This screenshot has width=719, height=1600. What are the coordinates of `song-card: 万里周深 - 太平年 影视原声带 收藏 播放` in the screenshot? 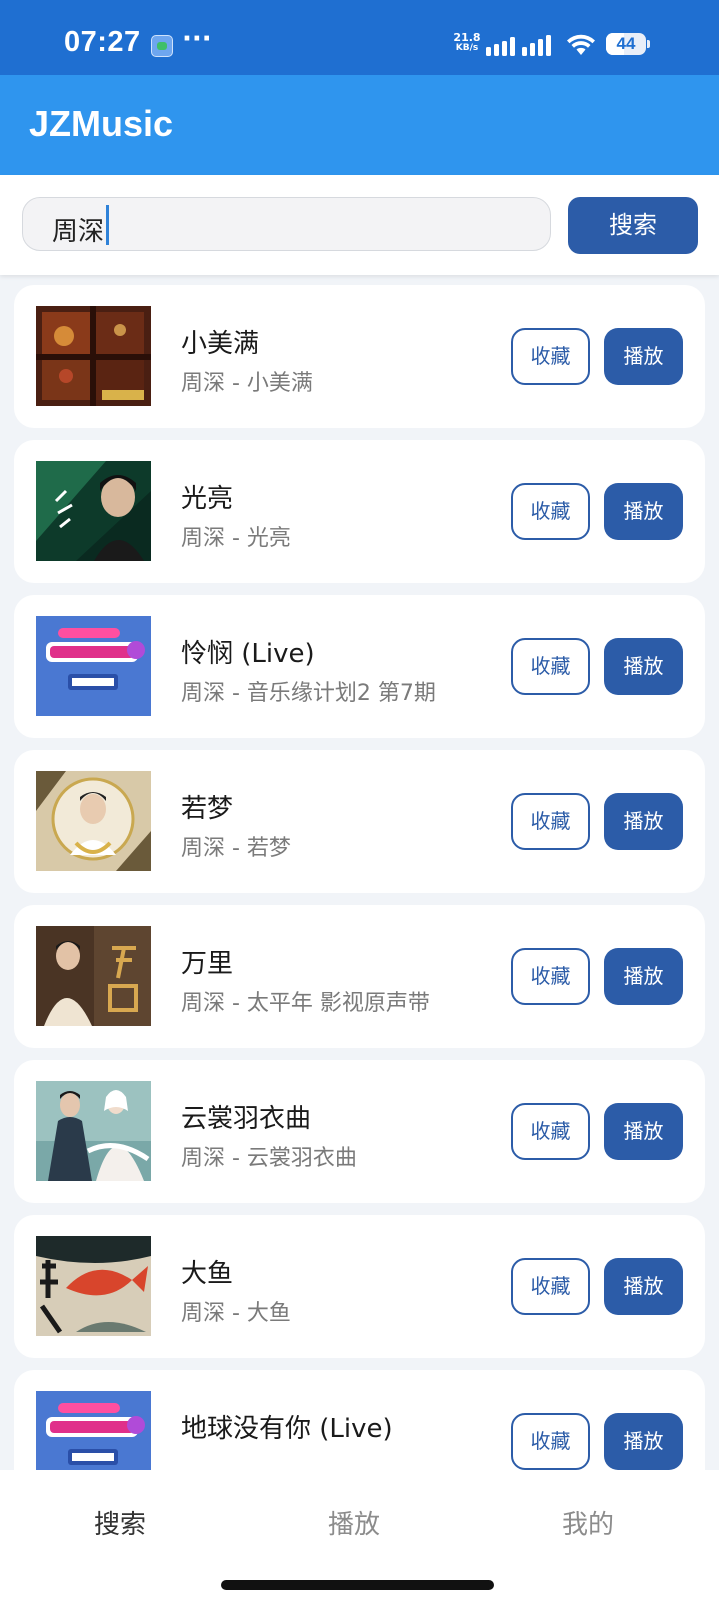 It's located at (359, 976).